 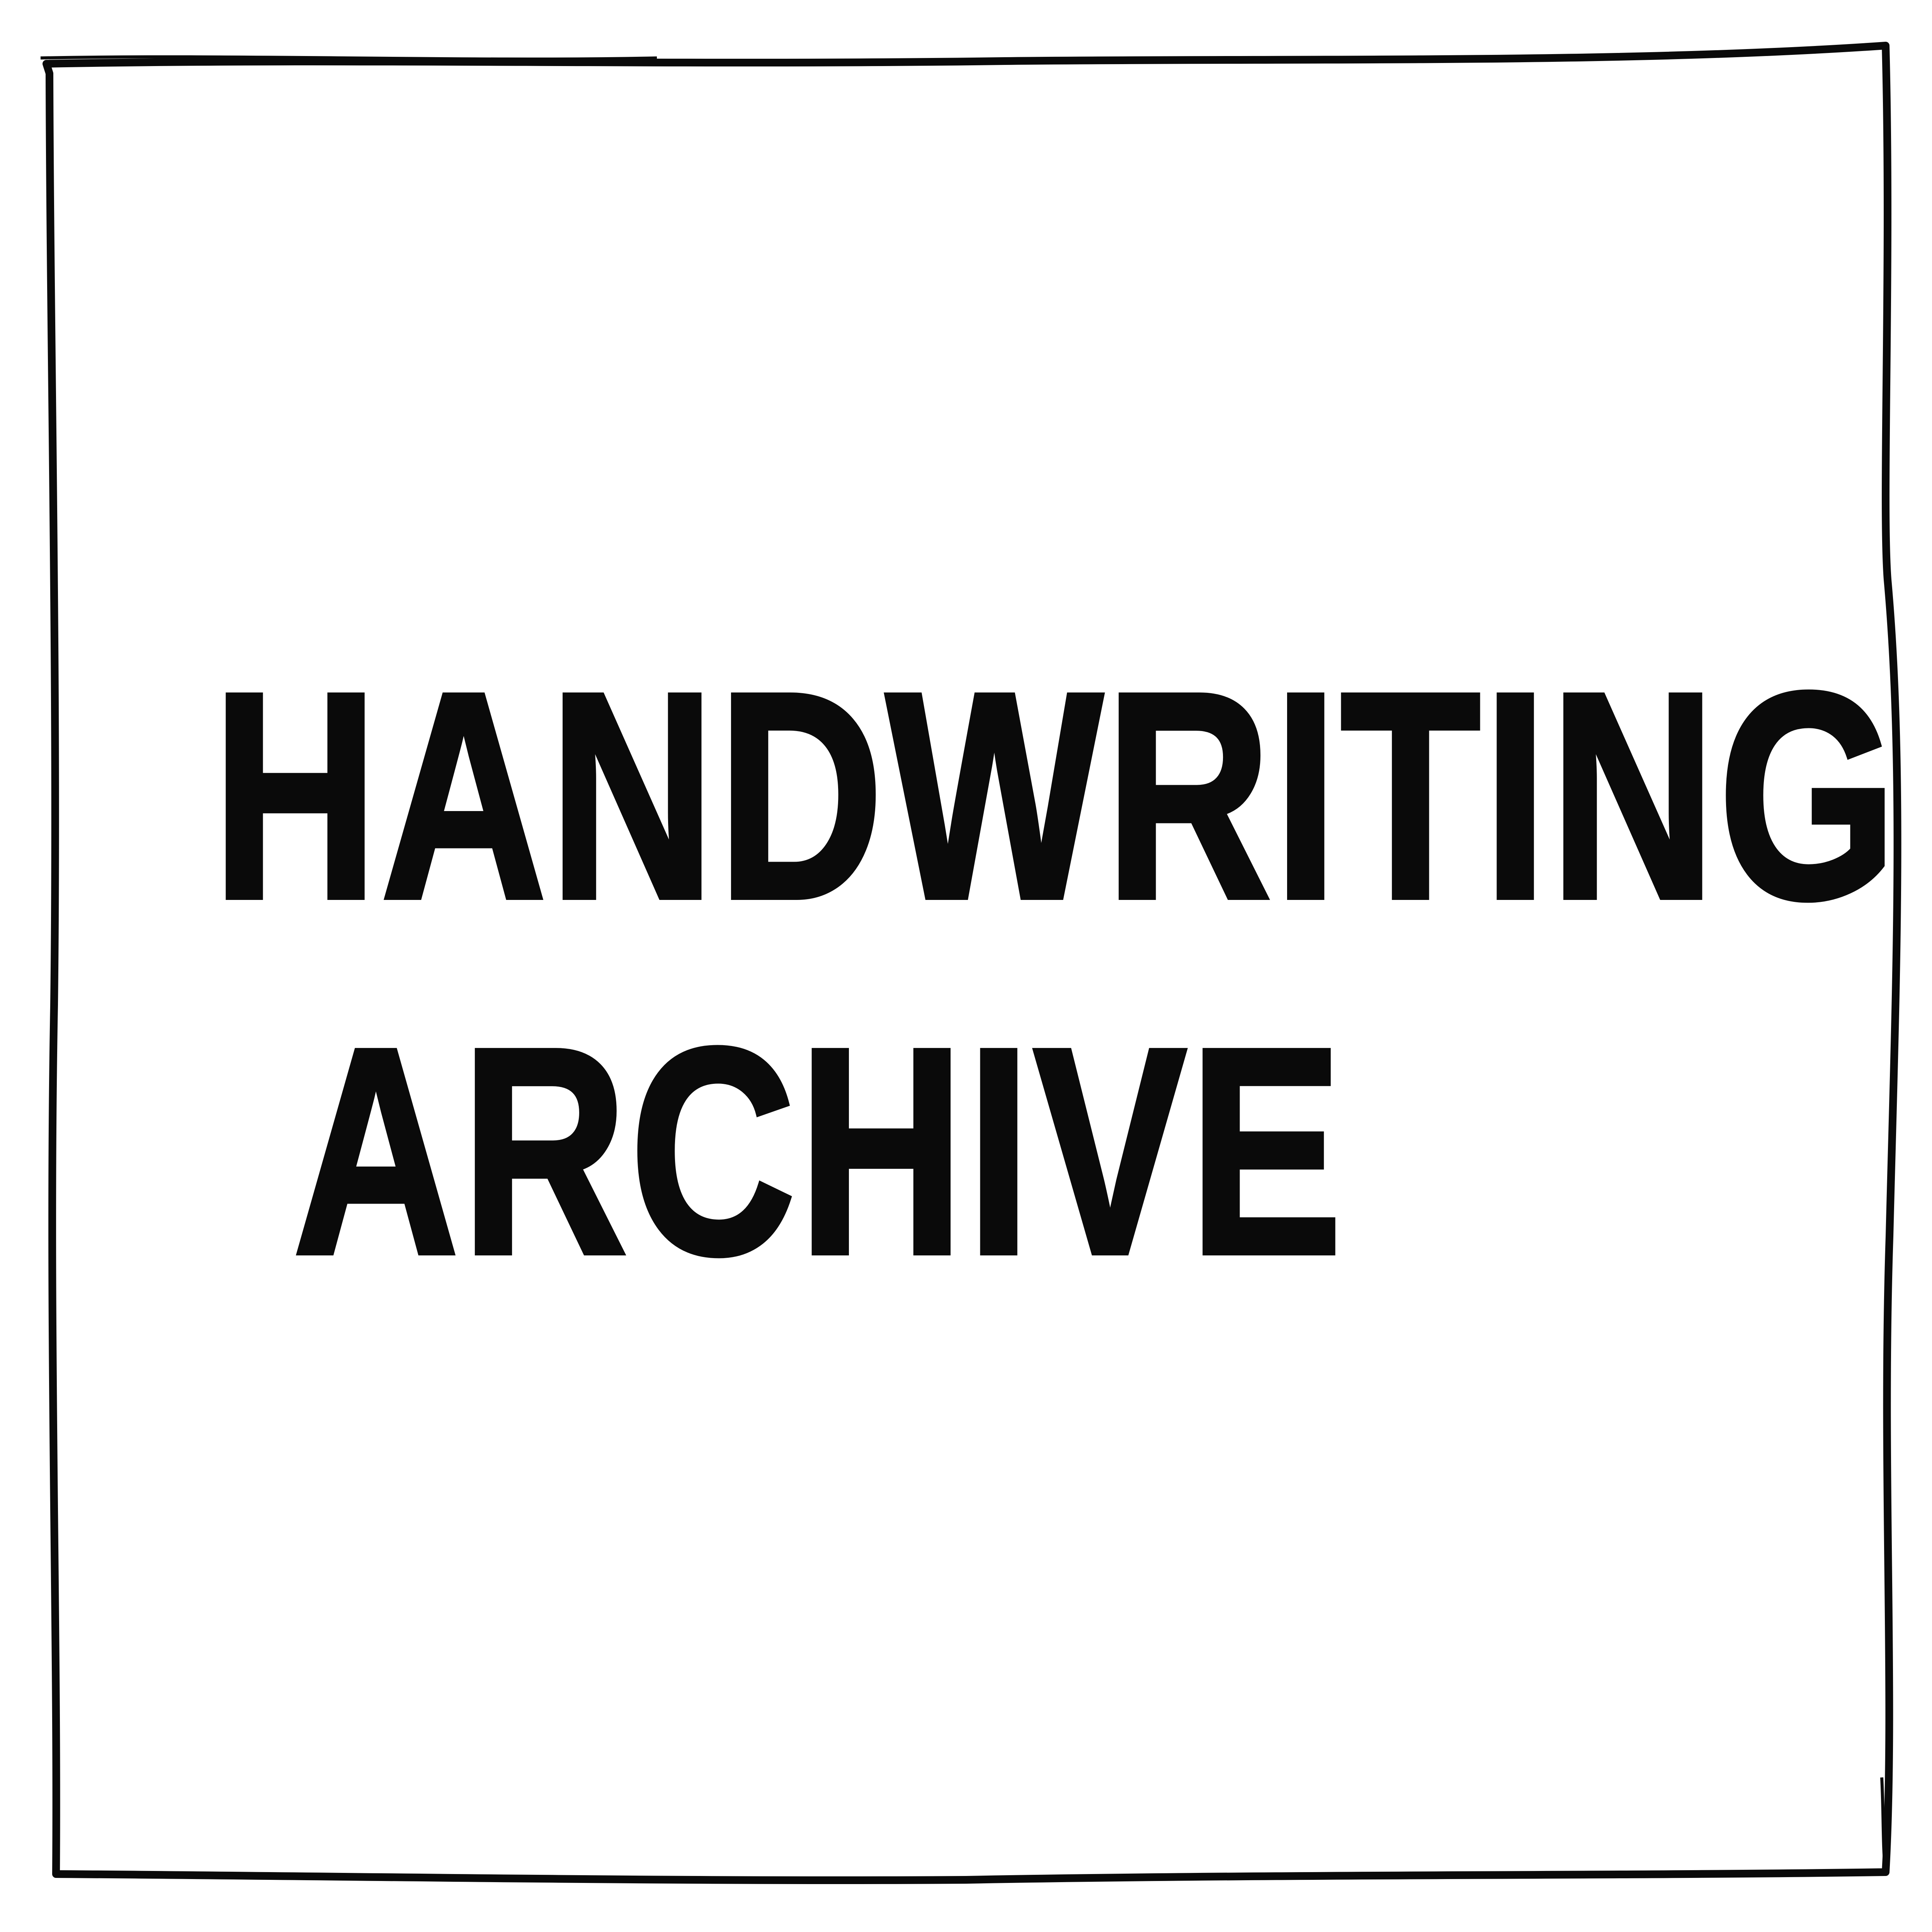 I want to click on title-line-1-text: HANDWRITING, so click(x=1056, y=796).